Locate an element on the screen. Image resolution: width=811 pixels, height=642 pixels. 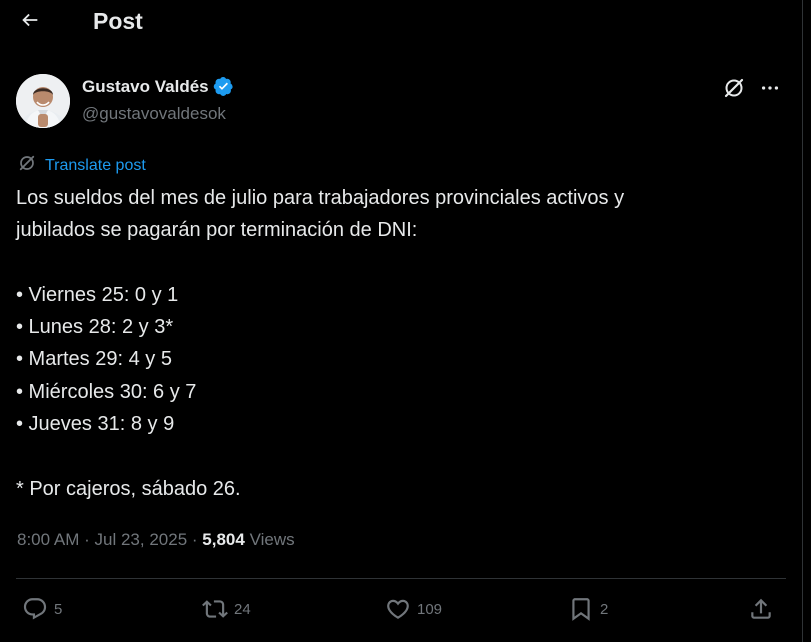
top-bar: Post is located at coordinates (401, 22).